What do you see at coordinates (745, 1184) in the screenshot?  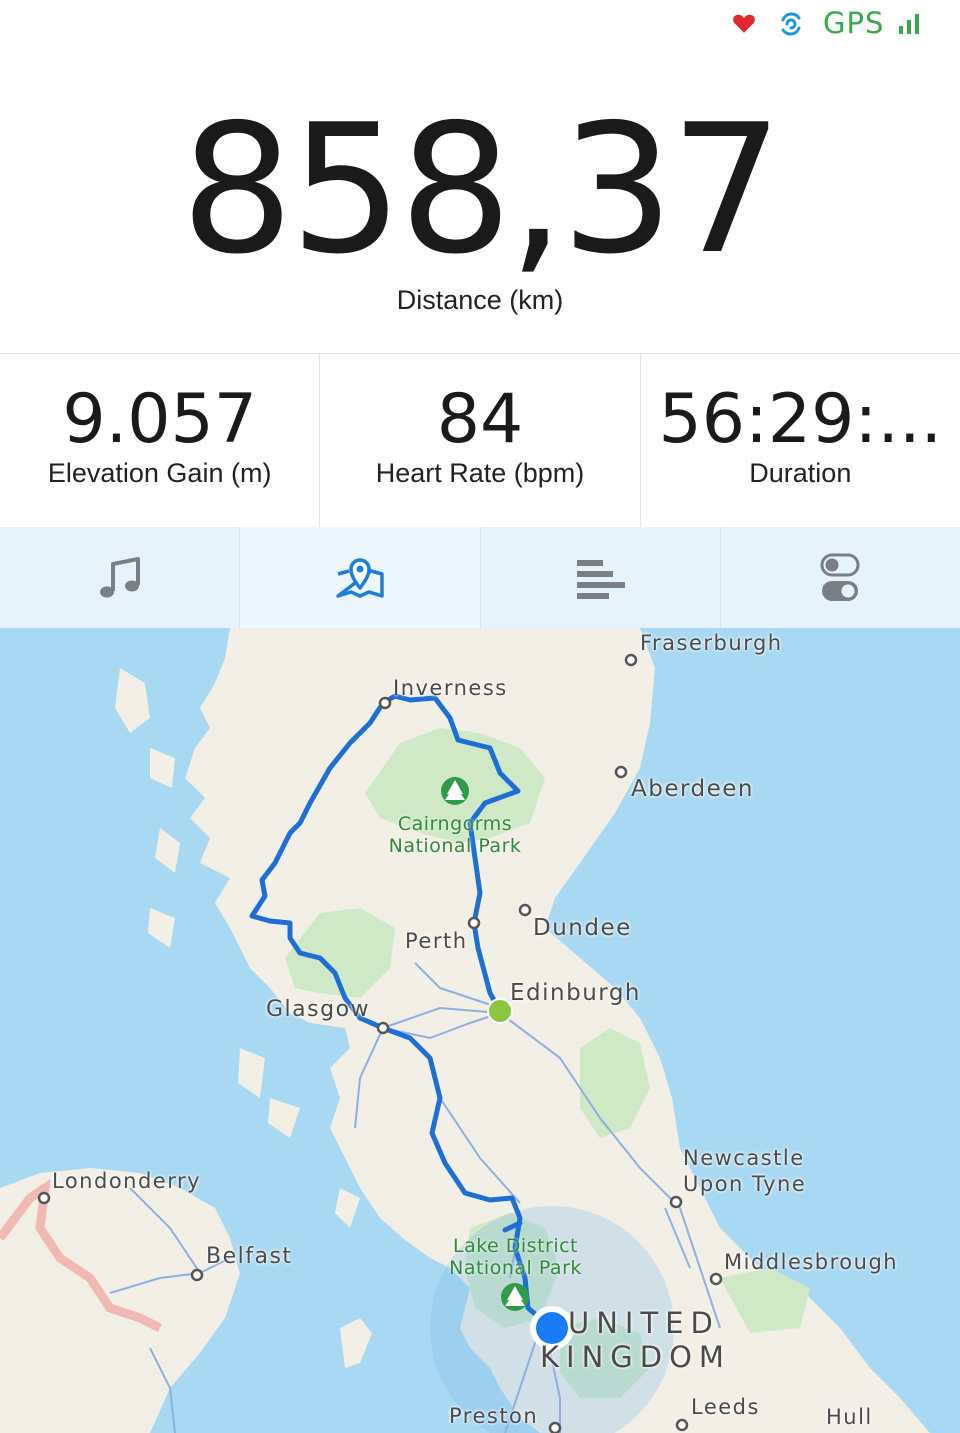 I see `place-newcastle-line2: Upon Tyne` at bounding box center [745, 1184].